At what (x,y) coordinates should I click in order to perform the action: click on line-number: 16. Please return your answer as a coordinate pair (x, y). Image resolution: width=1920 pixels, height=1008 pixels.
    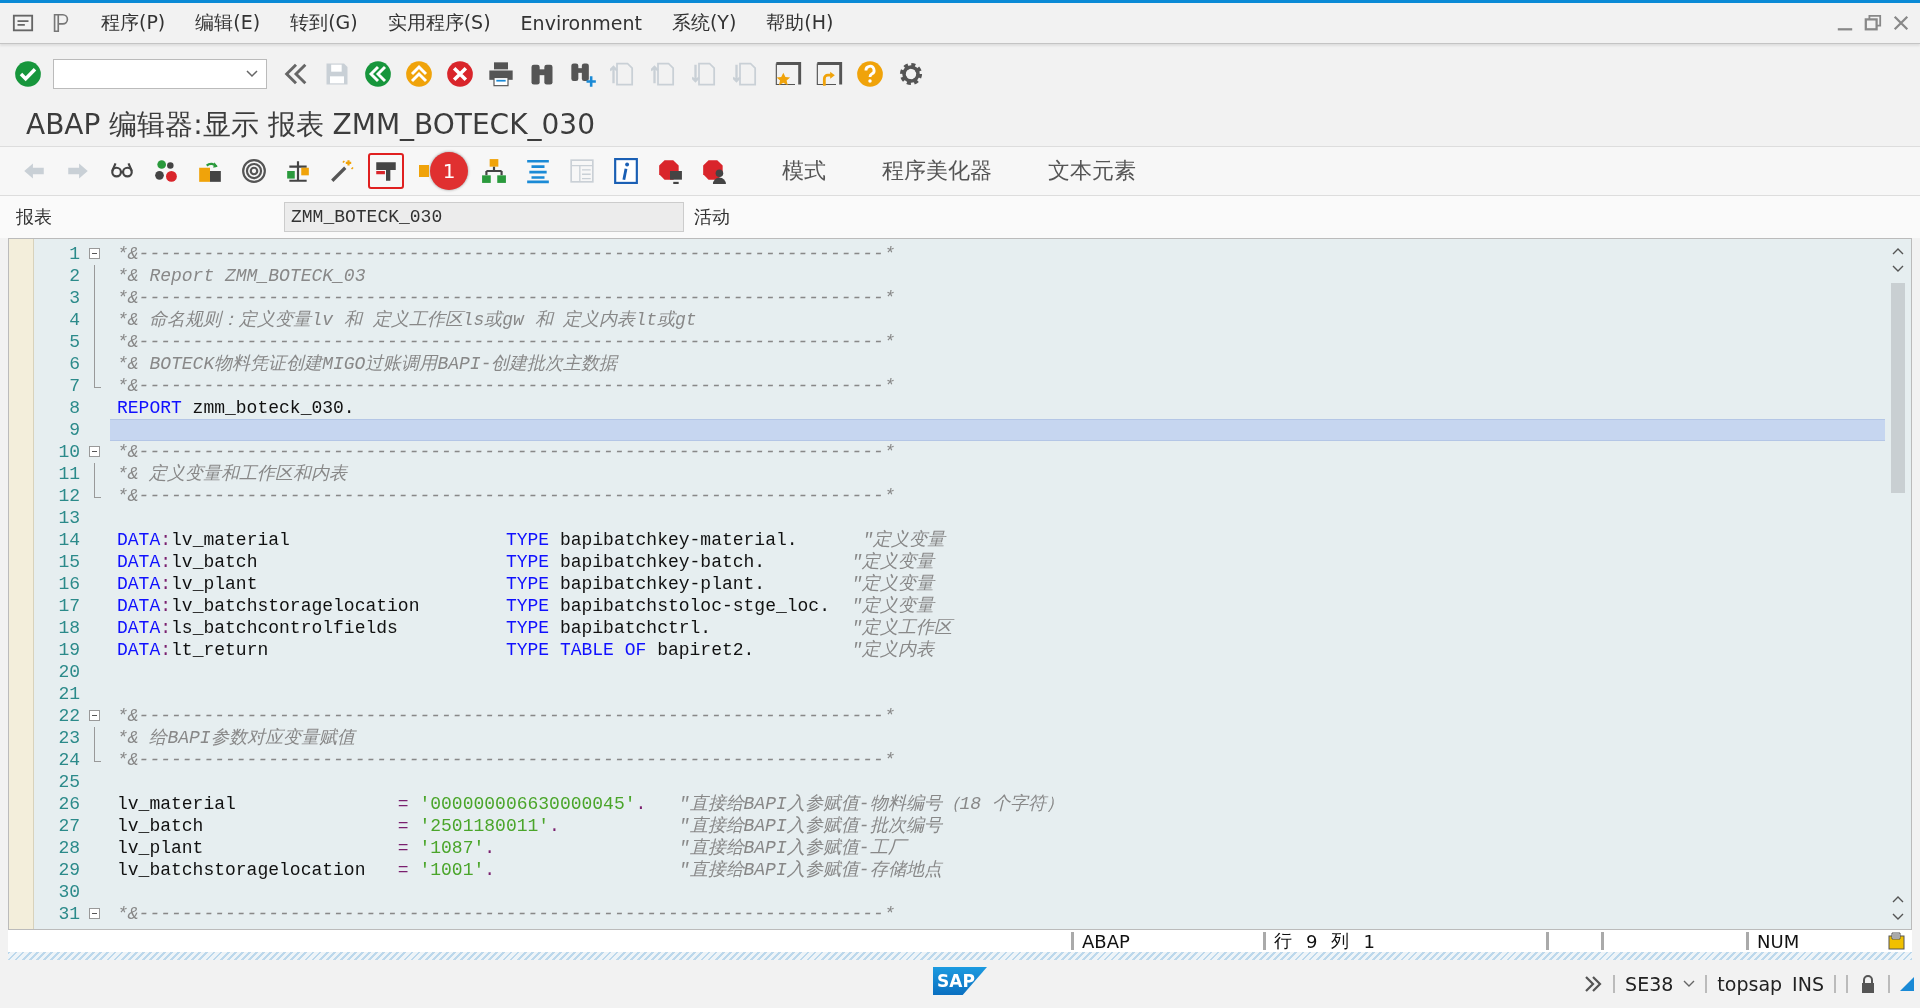
    Looking at the image, I should click on (68, 584).